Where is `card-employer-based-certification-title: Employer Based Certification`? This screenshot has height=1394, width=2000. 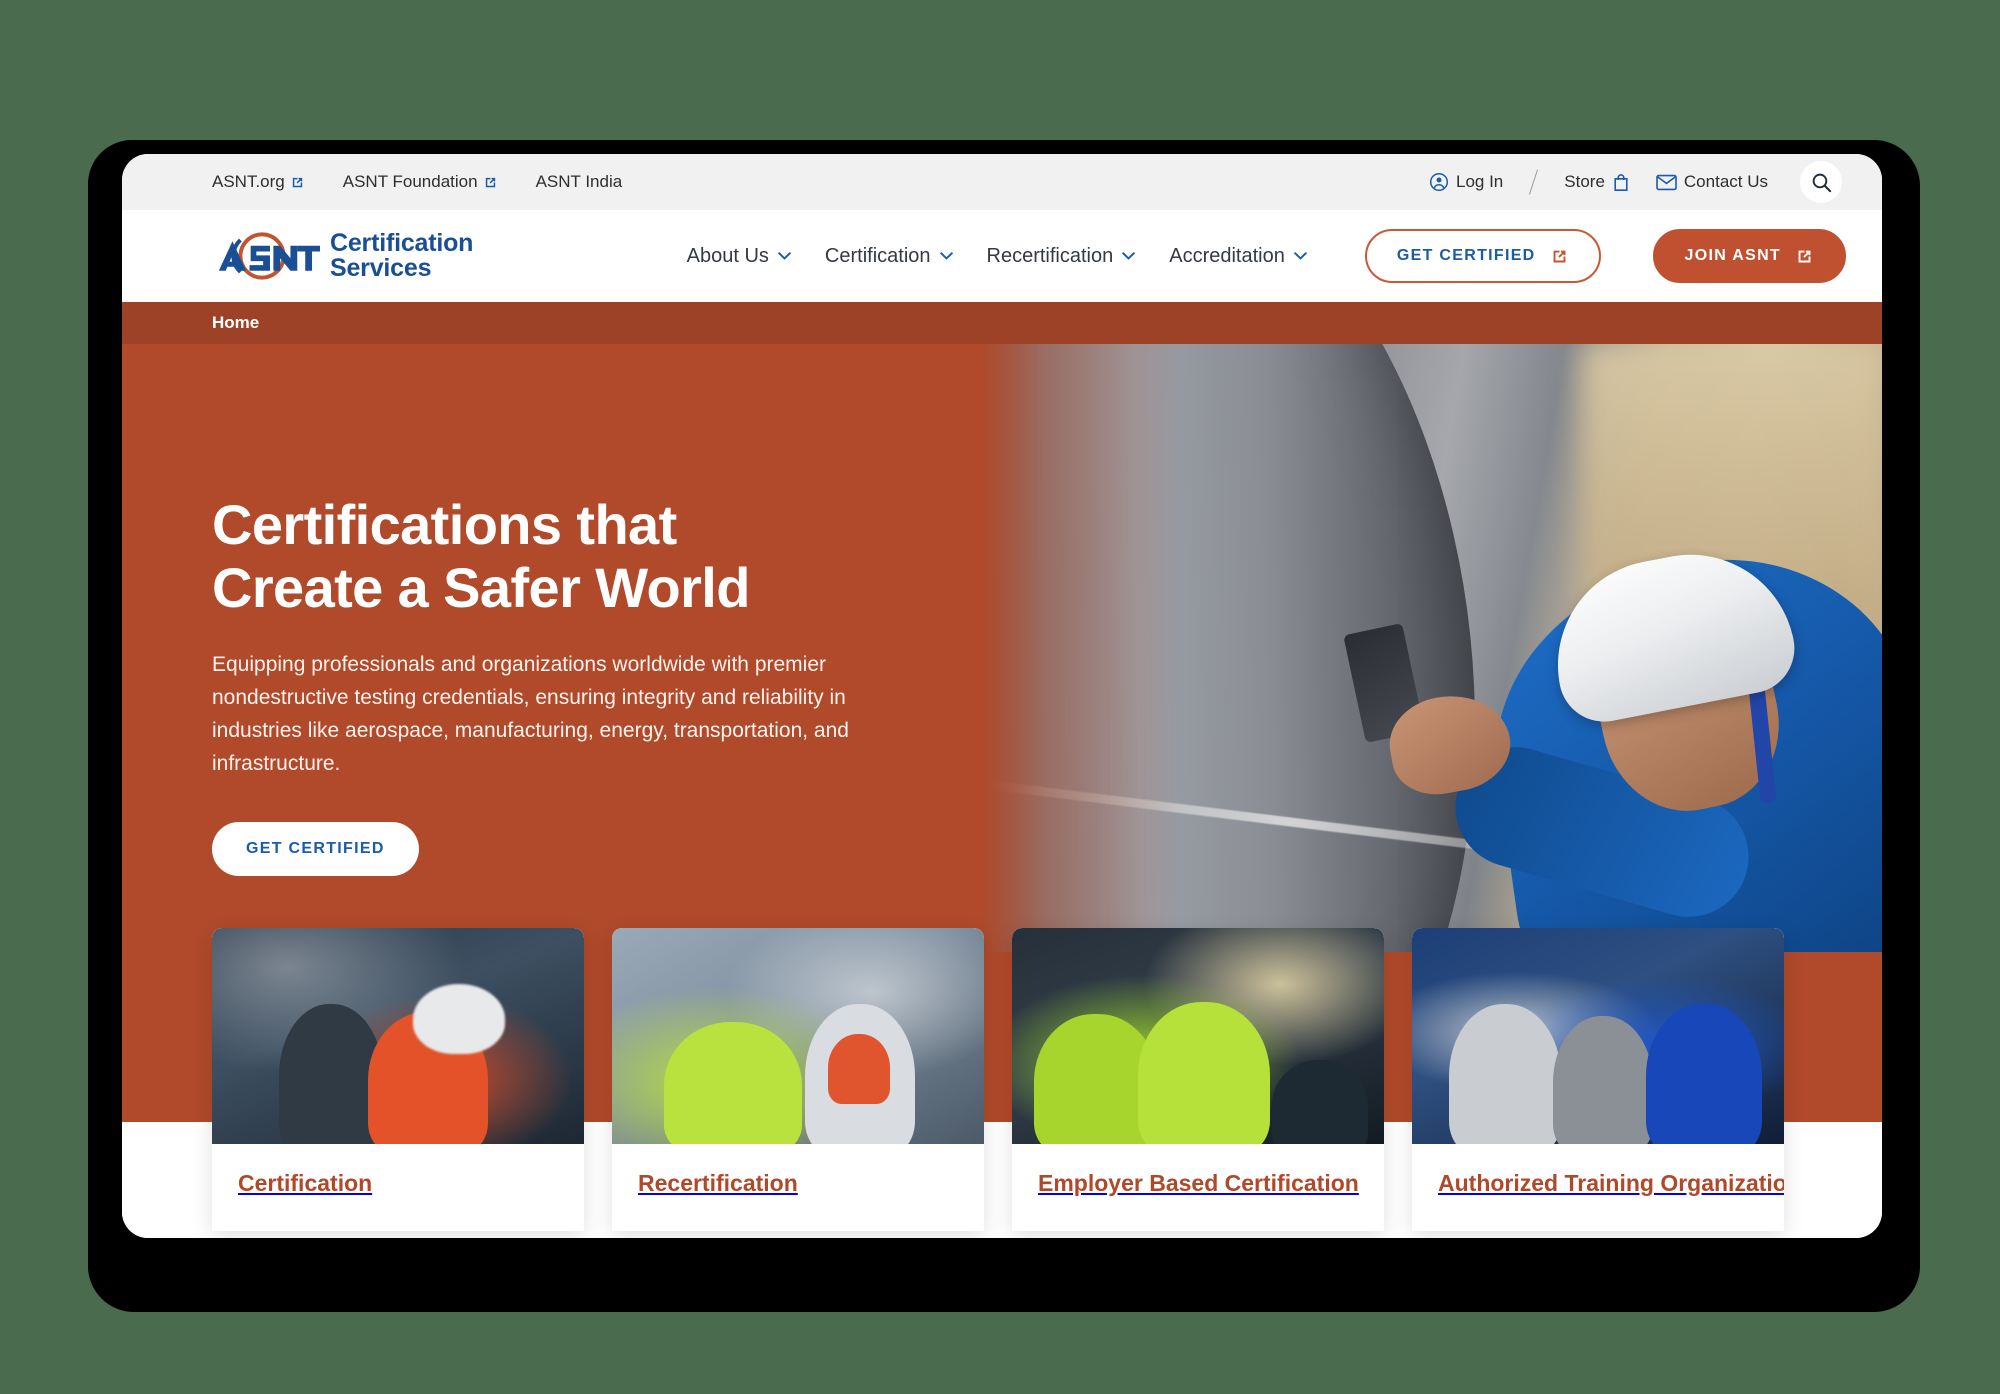 card-employer-based-certification-title: Employer Based Certification is located at coordinates (1198, 1183).